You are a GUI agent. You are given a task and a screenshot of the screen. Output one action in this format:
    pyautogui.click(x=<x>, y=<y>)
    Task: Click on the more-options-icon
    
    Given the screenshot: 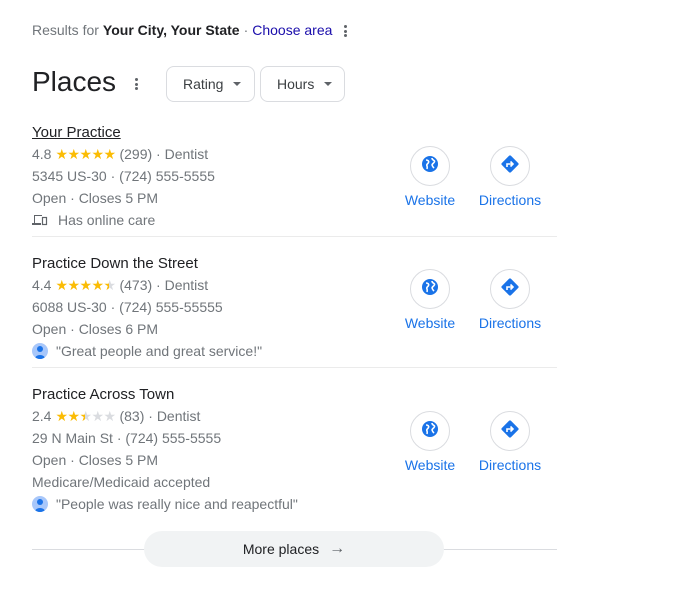 What is the action you would take?
    pyautogui.click(x=345, y=31)
    